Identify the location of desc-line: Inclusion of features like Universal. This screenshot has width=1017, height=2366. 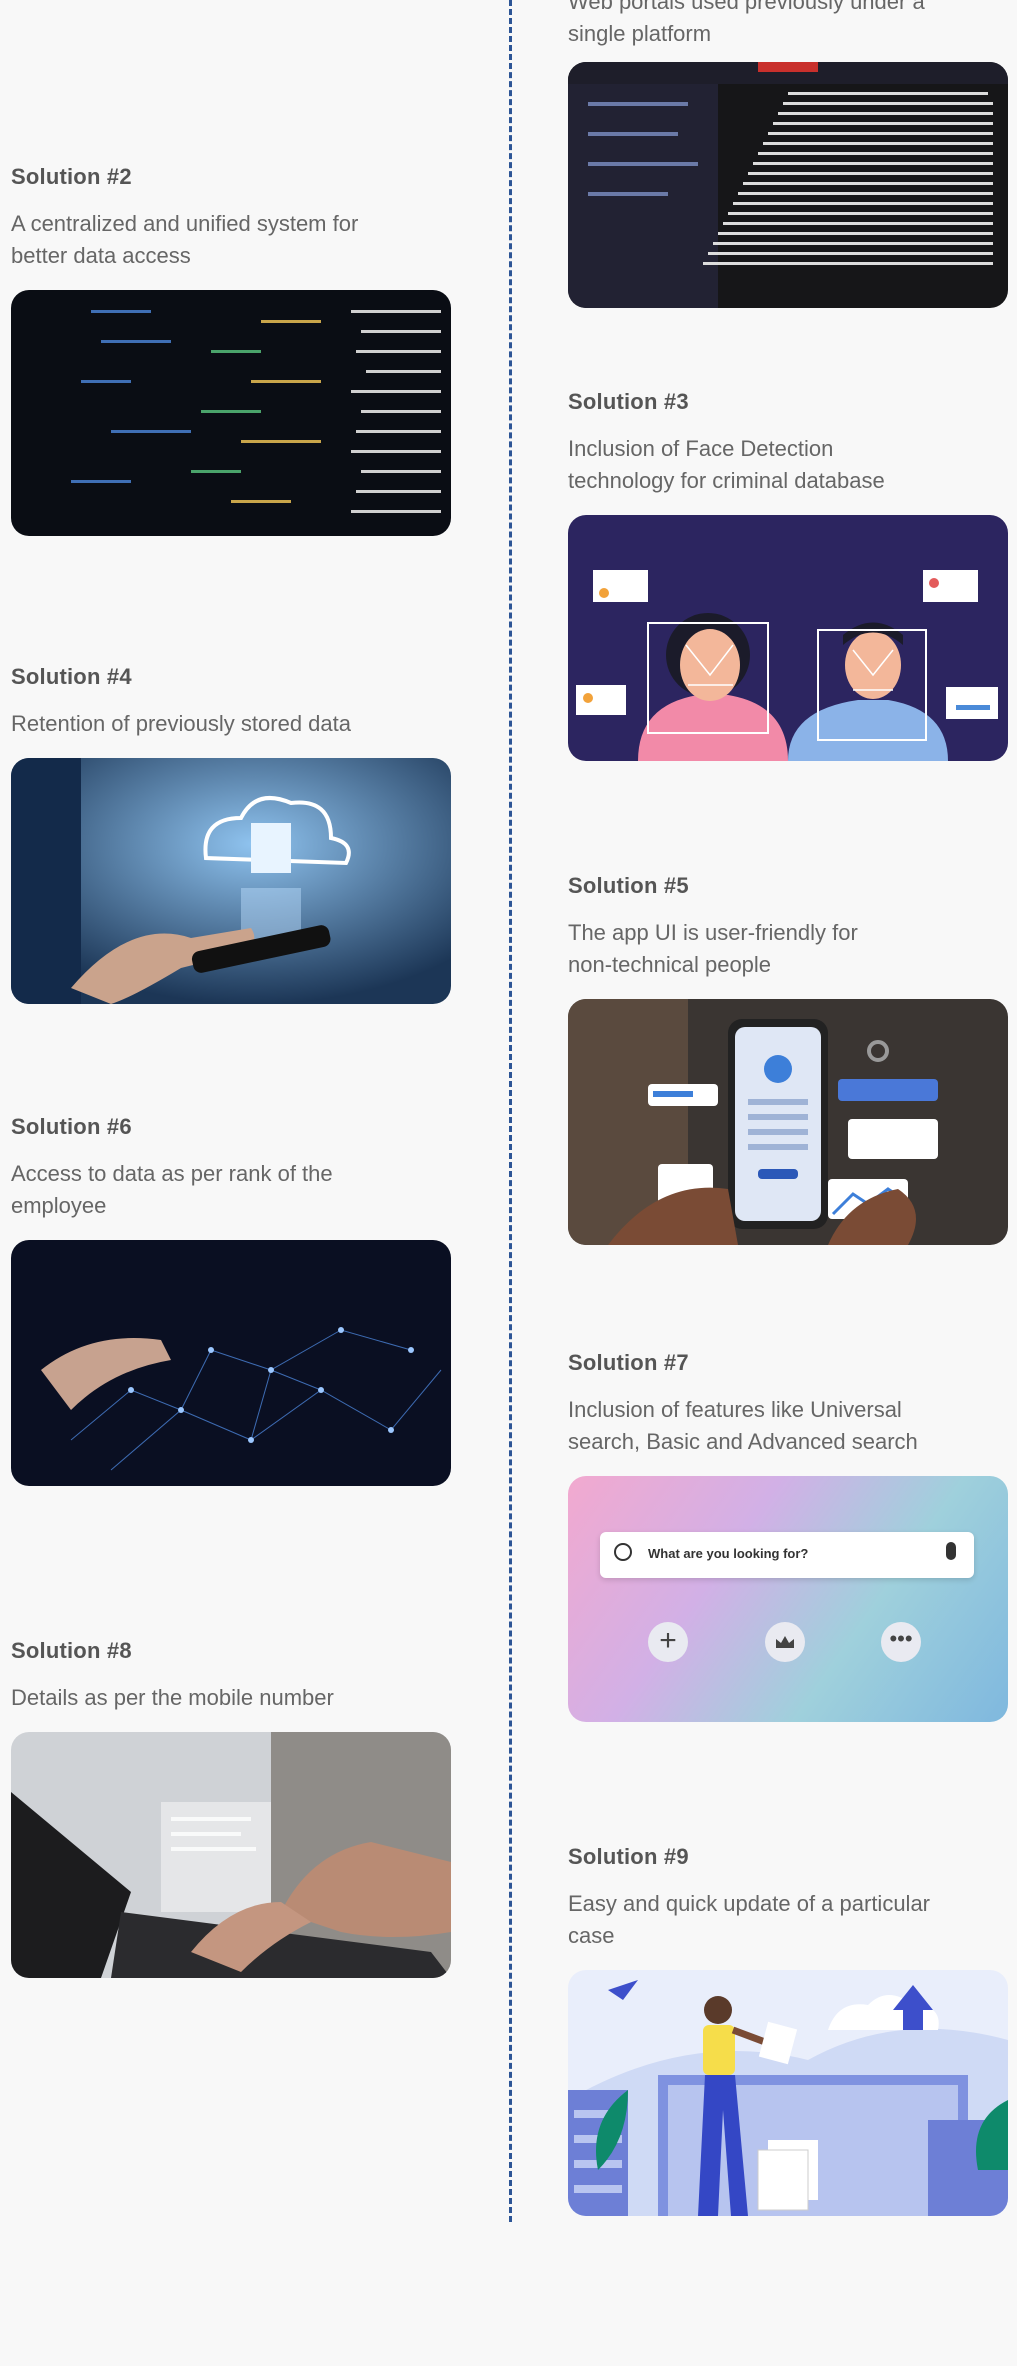
(735, 1409).